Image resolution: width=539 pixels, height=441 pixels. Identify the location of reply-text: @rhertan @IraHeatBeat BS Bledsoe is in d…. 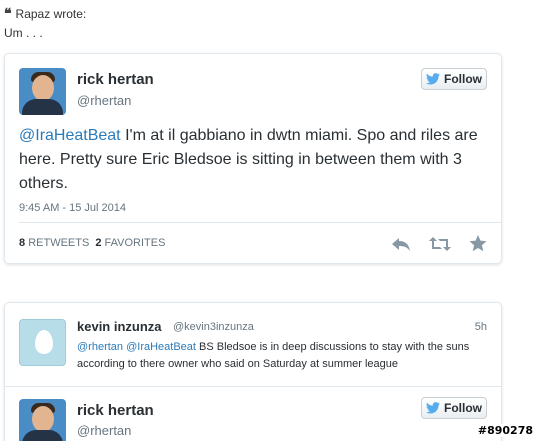
(277, 356).